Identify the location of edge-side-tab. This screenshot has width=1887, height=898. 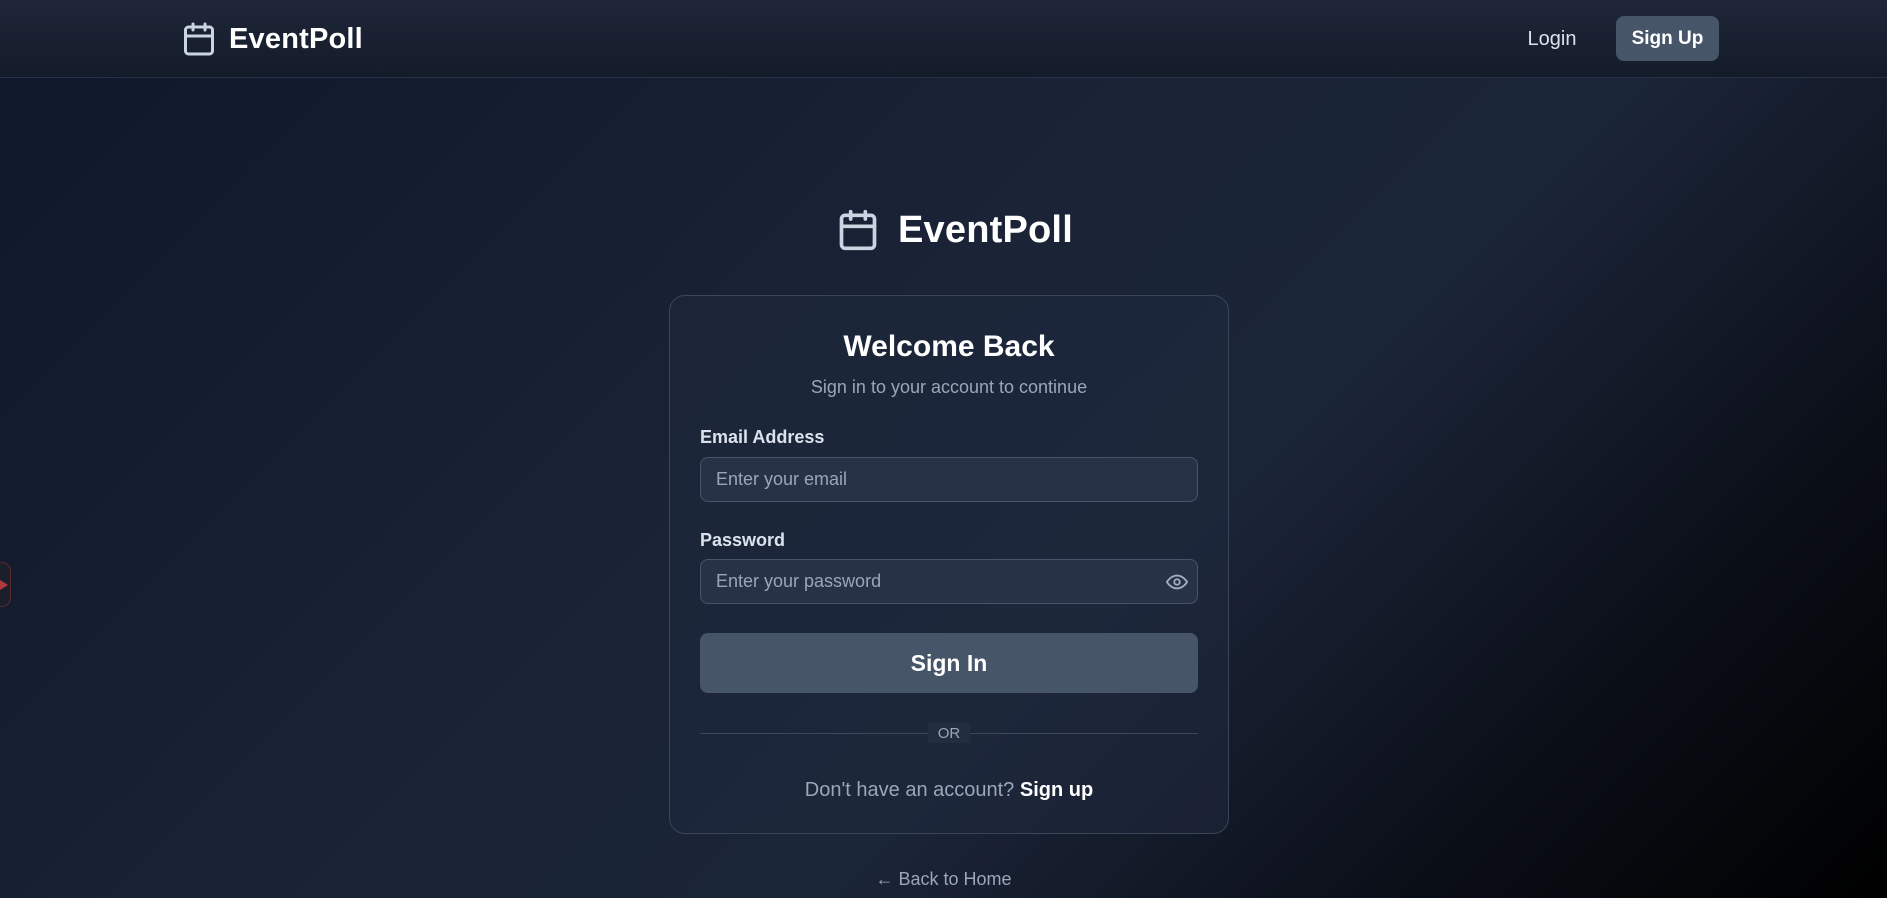
(5, 584).